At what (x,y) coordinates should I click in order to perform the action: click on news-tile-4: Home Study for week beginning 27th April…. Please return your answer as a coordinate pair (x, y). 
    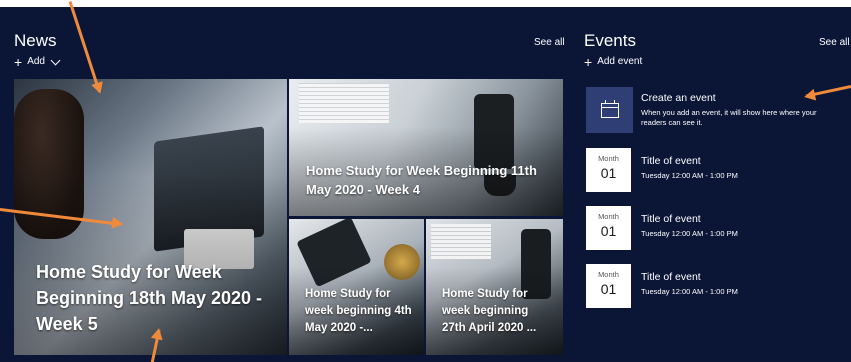
    Looking at the image, I should click on (494, 287).